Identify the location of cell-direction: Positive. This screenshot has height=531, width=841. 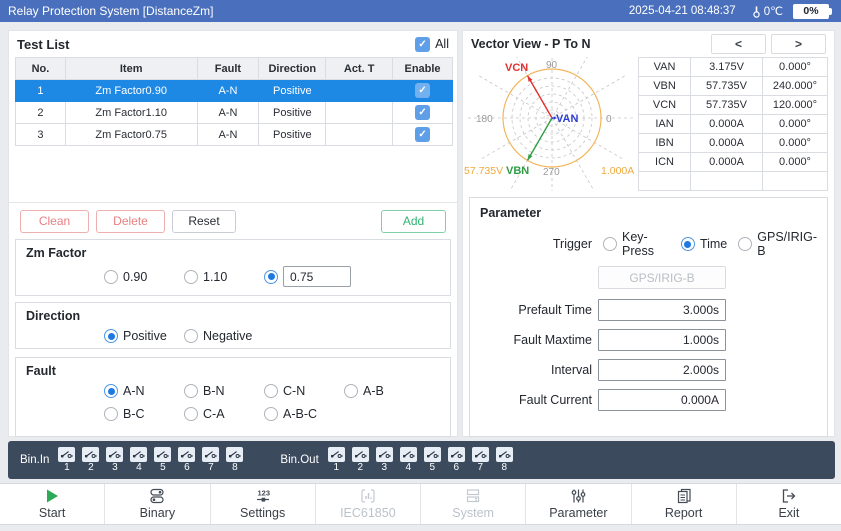
(292, 134).